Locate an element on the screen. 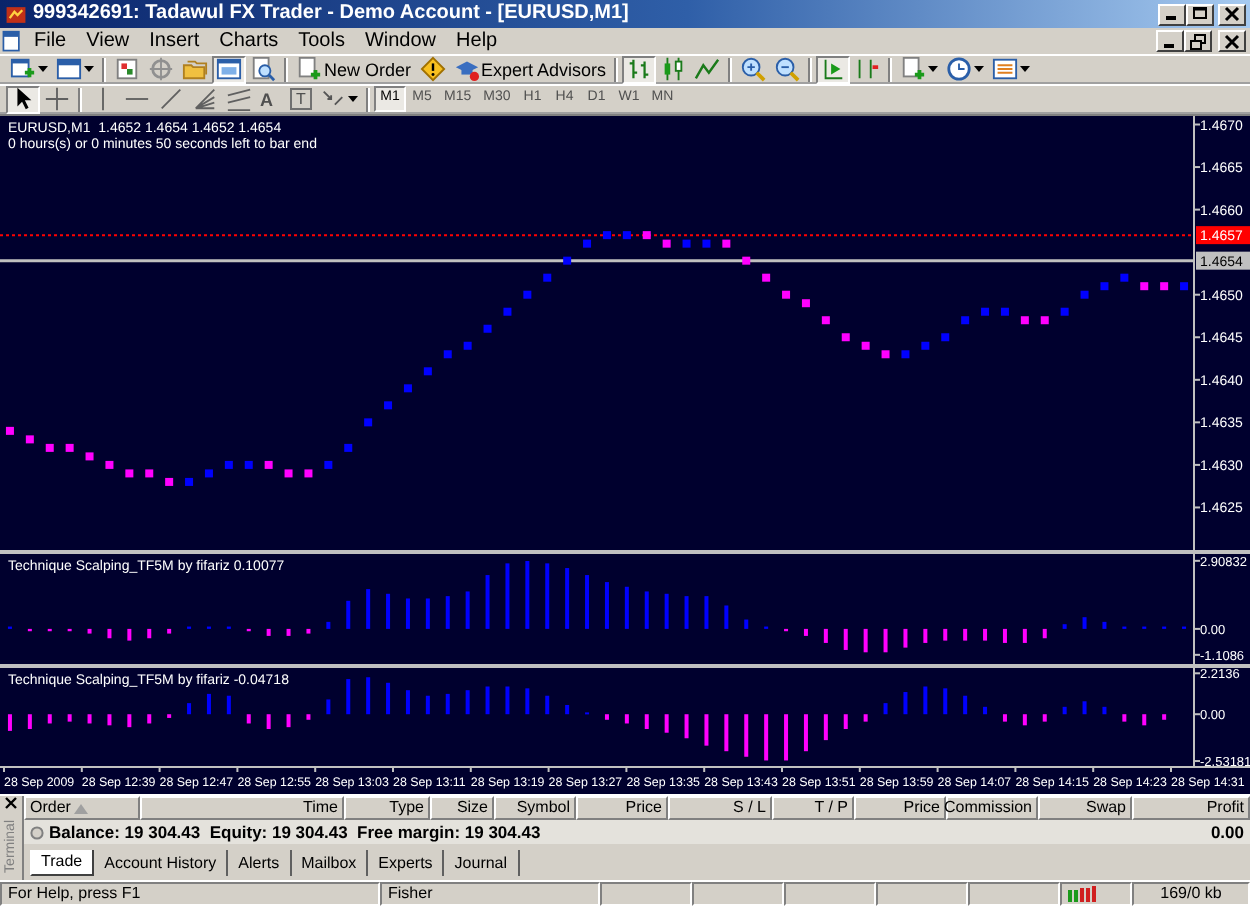  total-profit: 0.00 is located at coordinates (1227, 832).